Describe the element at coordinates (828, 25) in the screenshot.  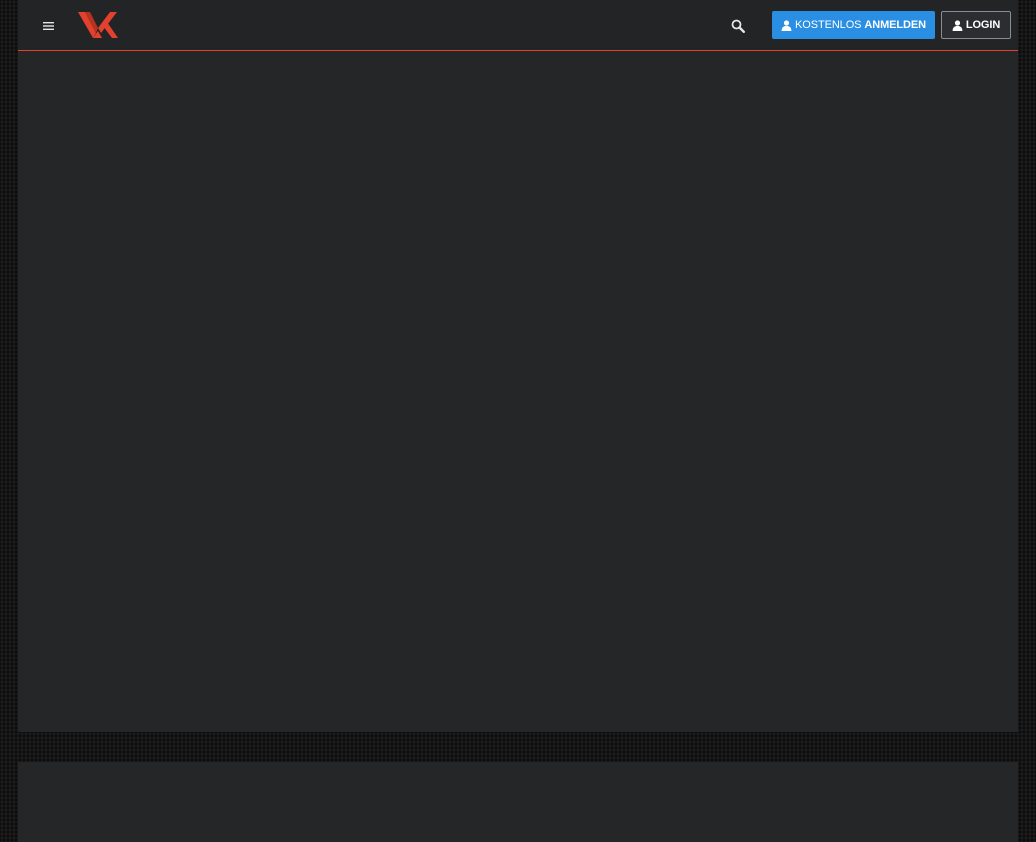
I see `signup-label-light: KOSTENLOS` at that location.